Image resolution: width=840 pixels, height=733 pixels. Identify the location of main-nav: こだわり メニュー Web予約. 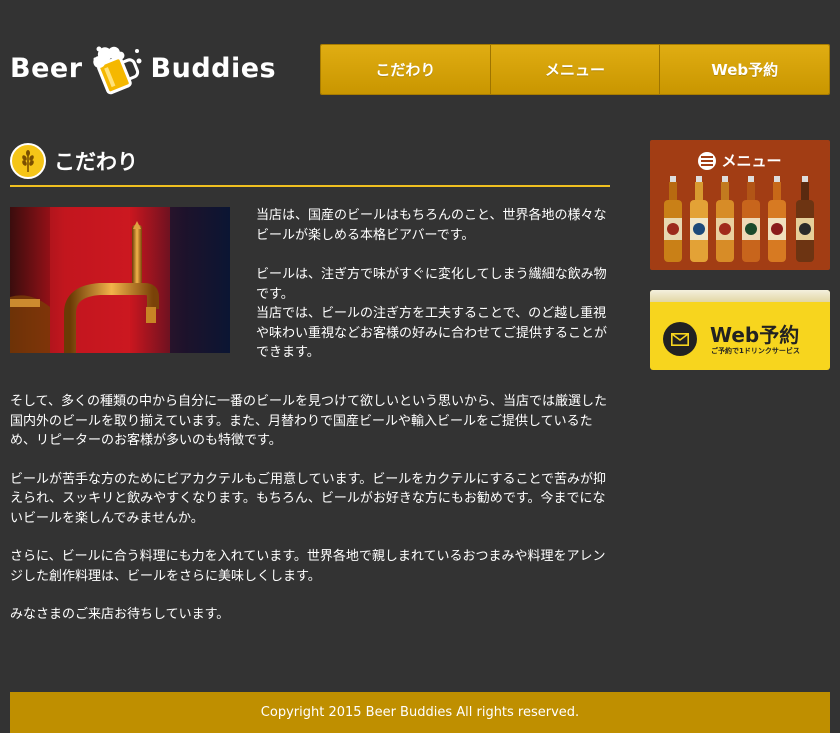
(575, 69).